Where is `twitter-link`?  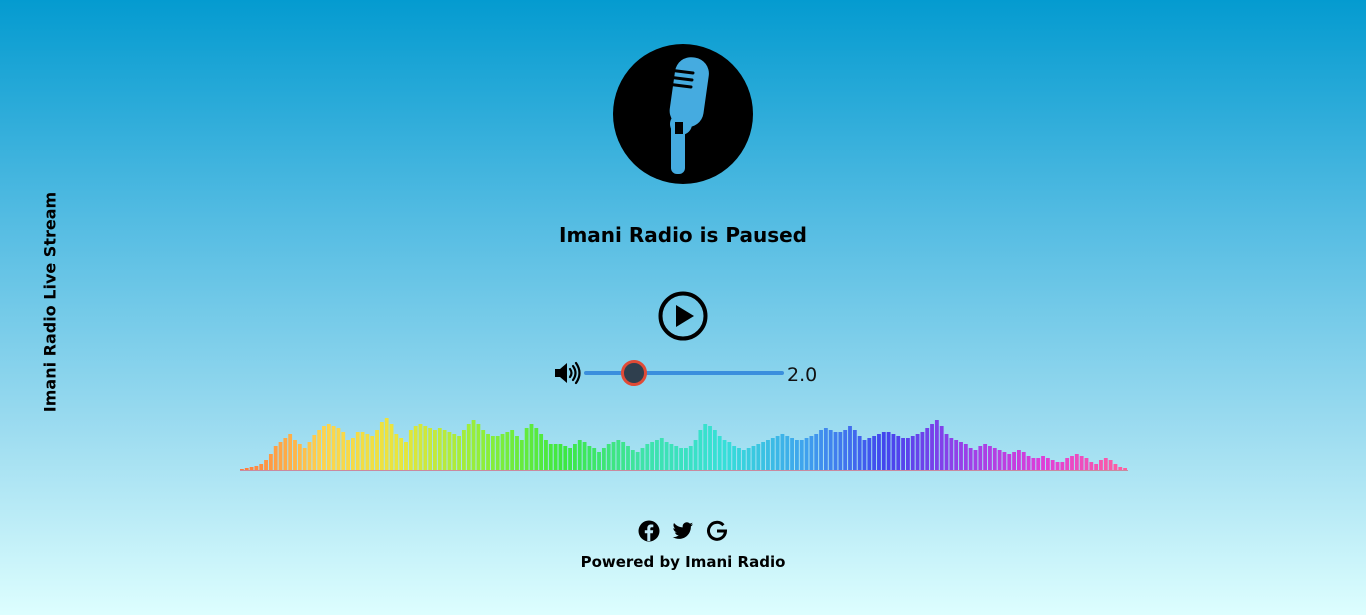 twitter-link is located at coordinates (683, 531).